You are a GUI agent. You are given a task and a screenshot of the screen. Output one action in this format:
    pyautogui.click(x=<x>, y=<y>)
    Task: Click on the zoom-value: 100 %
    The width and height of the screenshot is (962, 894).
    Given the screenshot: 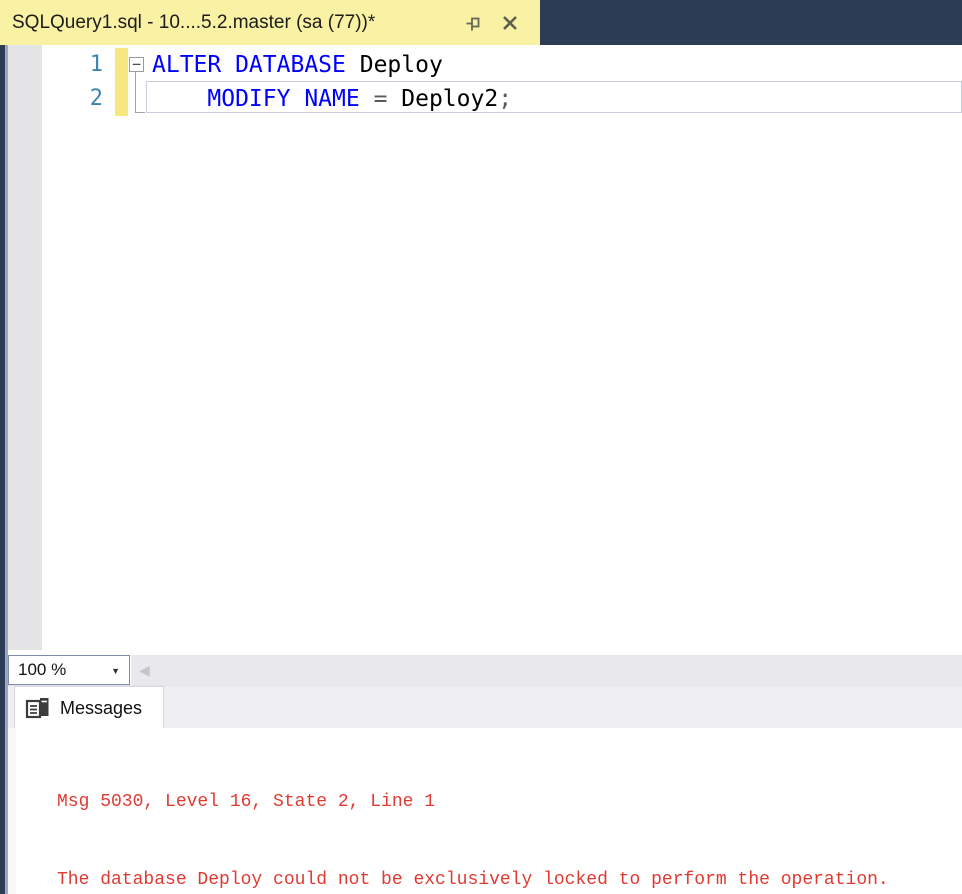 What is the action you would take?
    pyautogui.click(x=42, y=669)
    